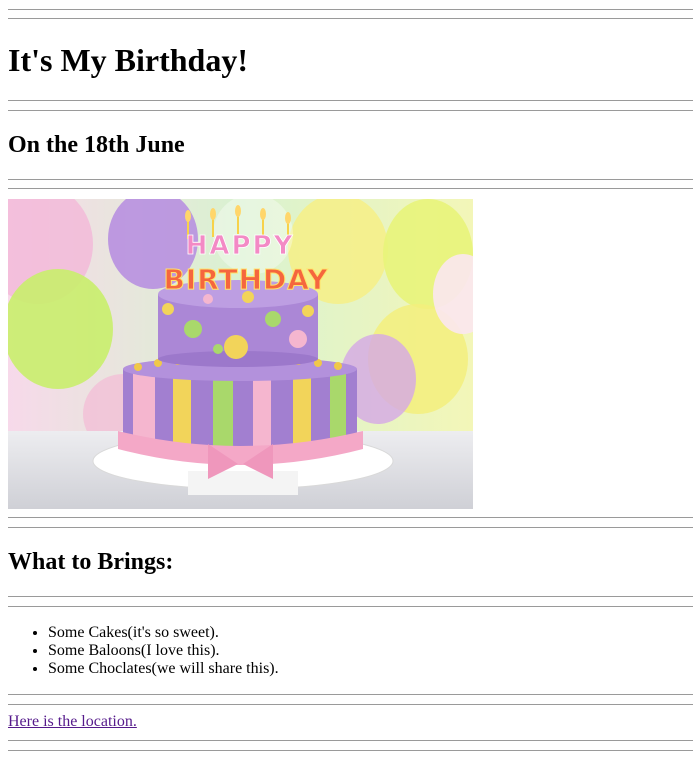 This screenshot has width=693, height=760. Describe the element at coordinates (163, 633) in the screenshot. I see `list-item: Some Cakes(it's so sweet).` at that location.